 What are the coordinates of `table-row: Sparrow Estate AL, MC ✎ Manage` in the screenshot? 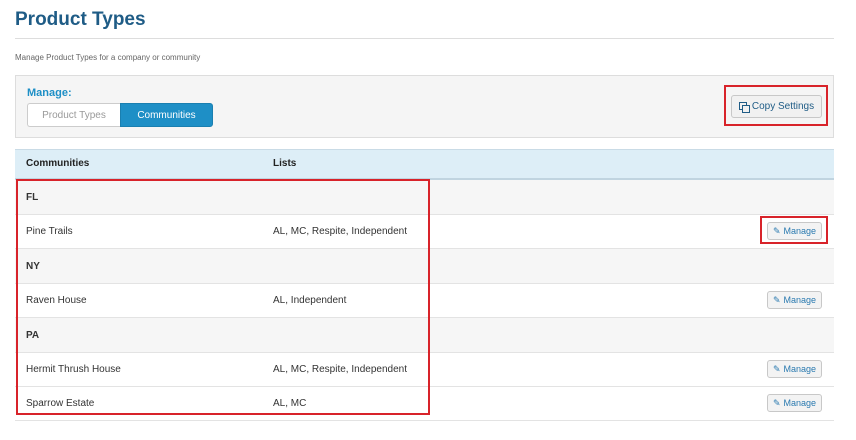 It's located at (424, 404).